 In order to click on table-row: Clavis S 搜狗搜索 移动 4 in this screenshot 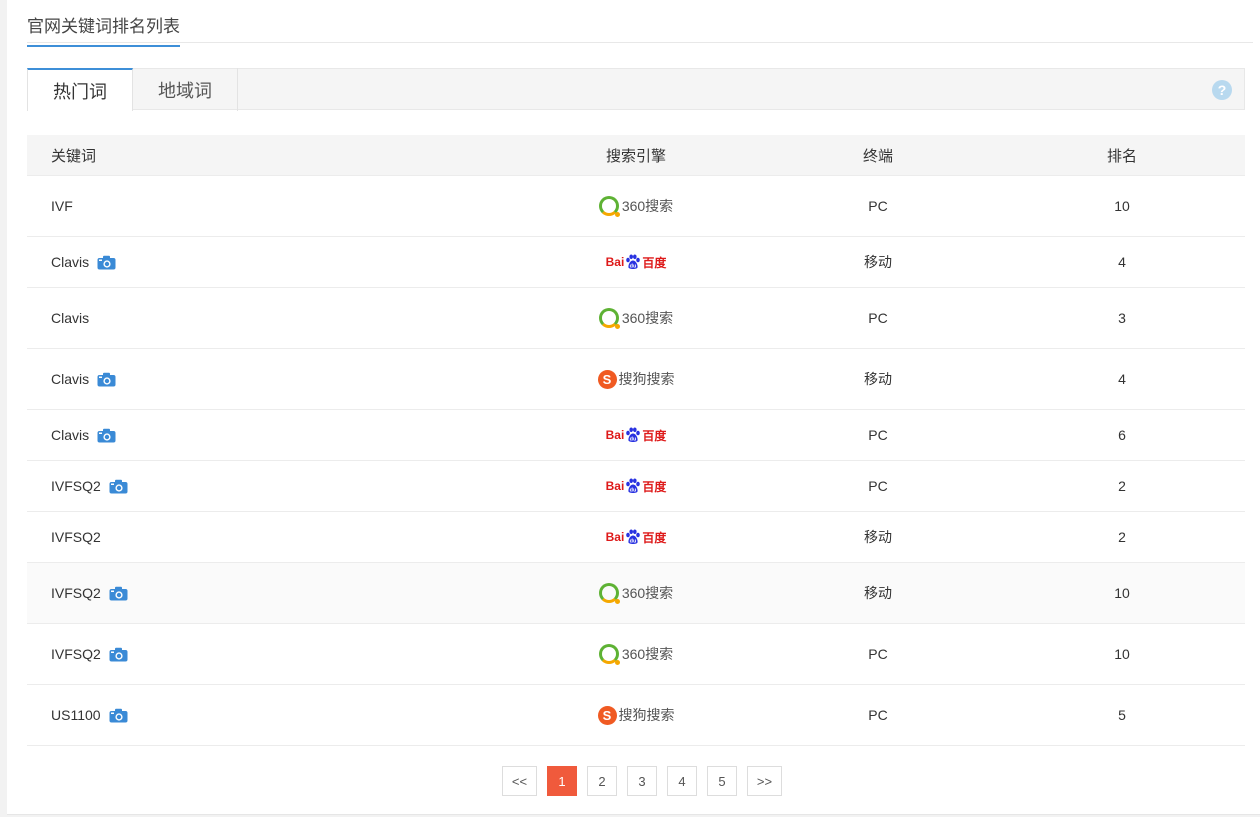, I will do `click(636, 379)`.